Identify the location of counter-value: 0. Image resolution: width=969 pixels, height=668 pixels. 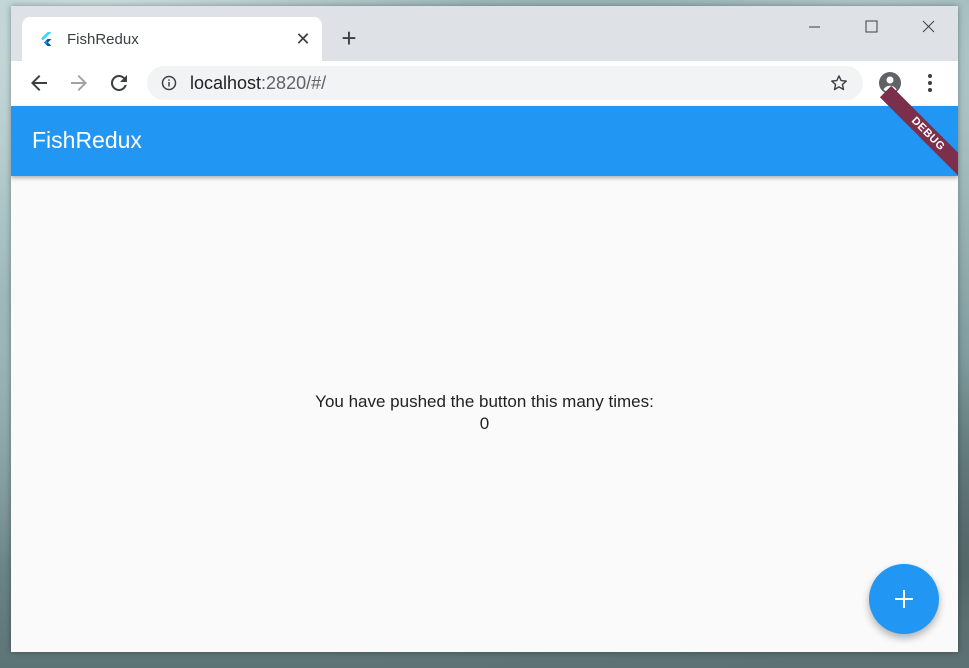
(484, 423).